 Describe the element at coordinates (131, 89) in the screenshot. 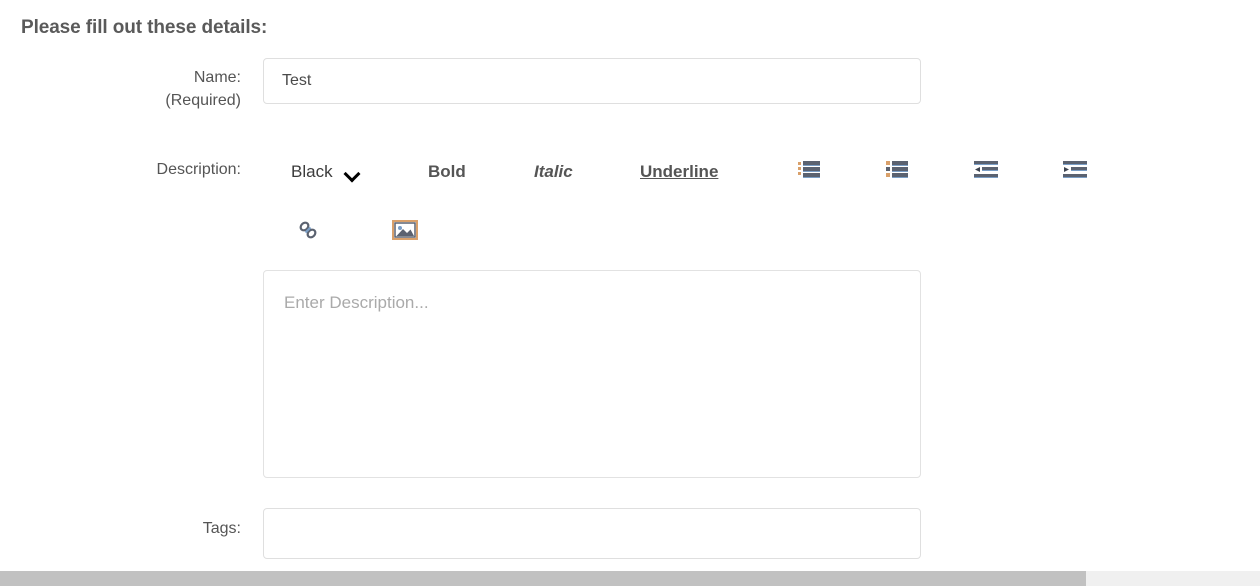

I see `name-field-label: Name: (Required)` at that location.